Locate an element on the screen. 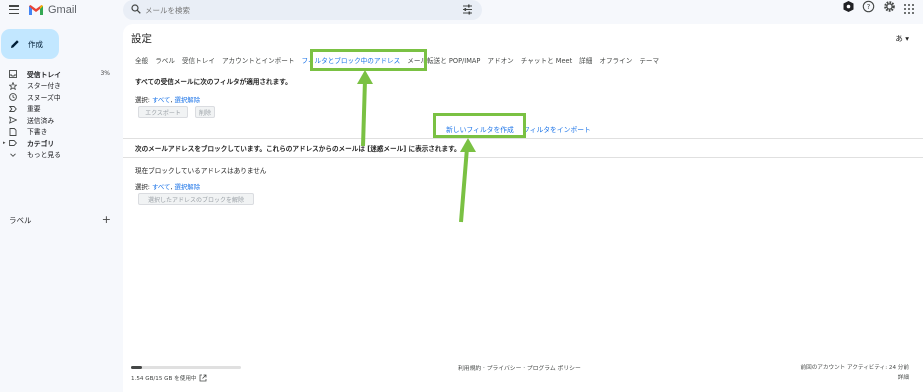  sidebar-item-label: スヌーズ中 is located at coordinates (44, 97).